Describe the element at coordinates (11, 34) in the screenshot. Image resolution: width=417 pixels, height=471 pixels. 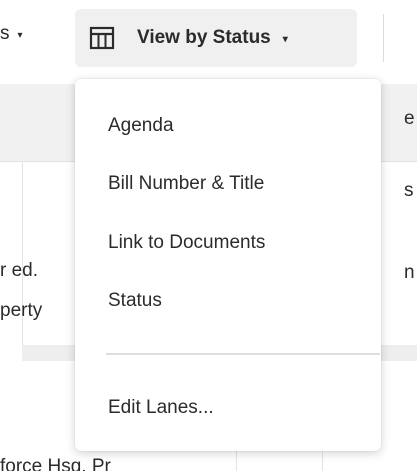
I see `group-by-dropdown: s ▾` at that location.